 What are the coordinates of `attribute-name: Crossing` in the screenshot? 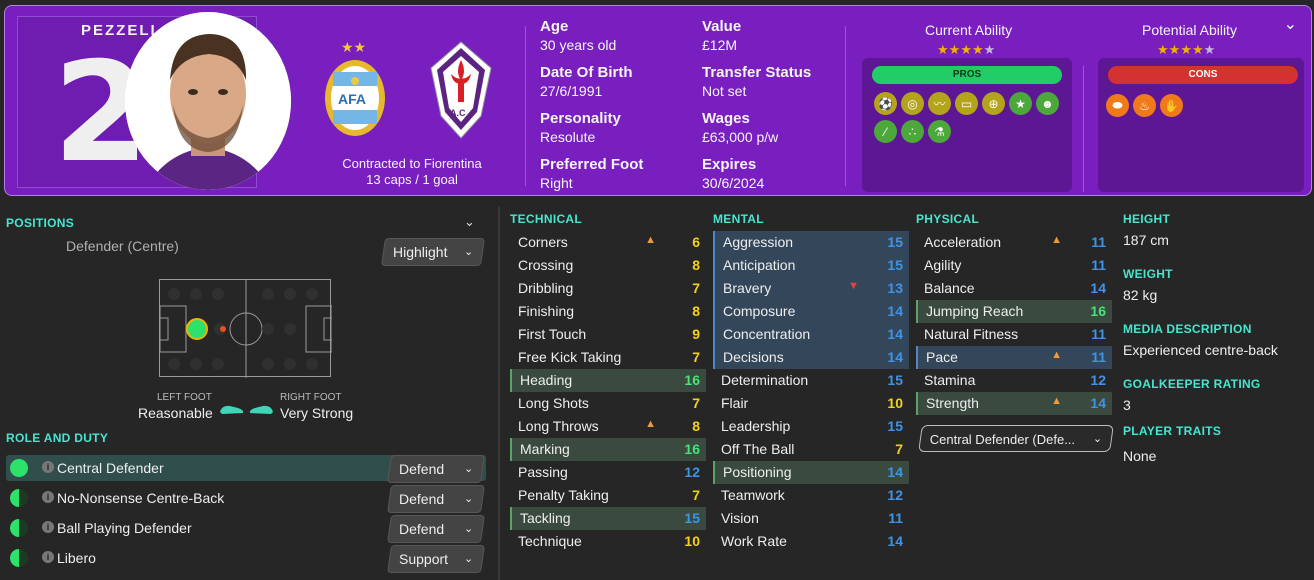 It's located at (546, 265).